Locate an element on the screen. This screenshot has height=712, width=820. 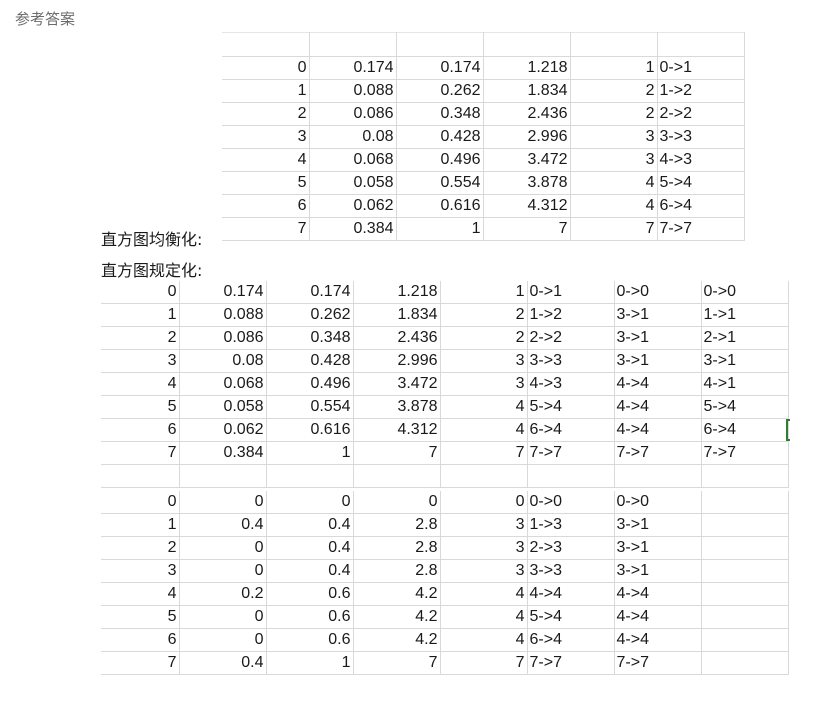
table-cell: 4.2 is located at coordinates (397, 640).